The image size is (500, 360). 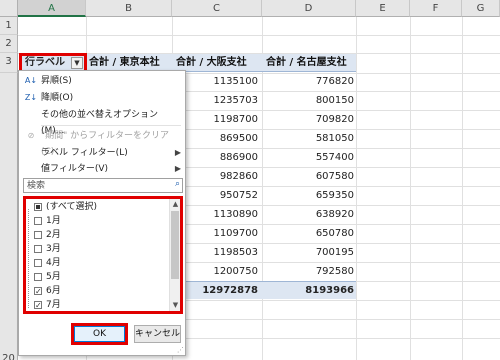 What do you see at coordinates (223, 101) in the screenshot?
I see `osaka-value: 1235703` at bounding box center [223, 101].